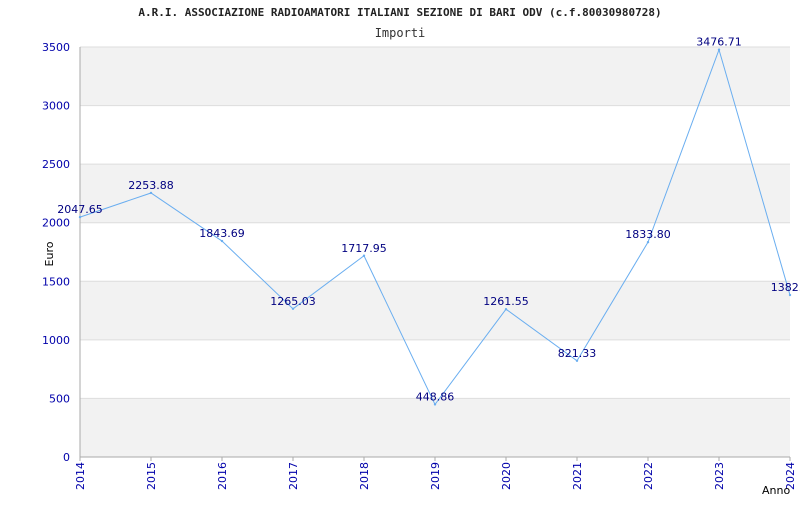 The height and width of the screenshot is (505, 800). Describe the element at coordinates (400, 33) in the screenshot. I see `chart-subtitle: Importi` at that location.